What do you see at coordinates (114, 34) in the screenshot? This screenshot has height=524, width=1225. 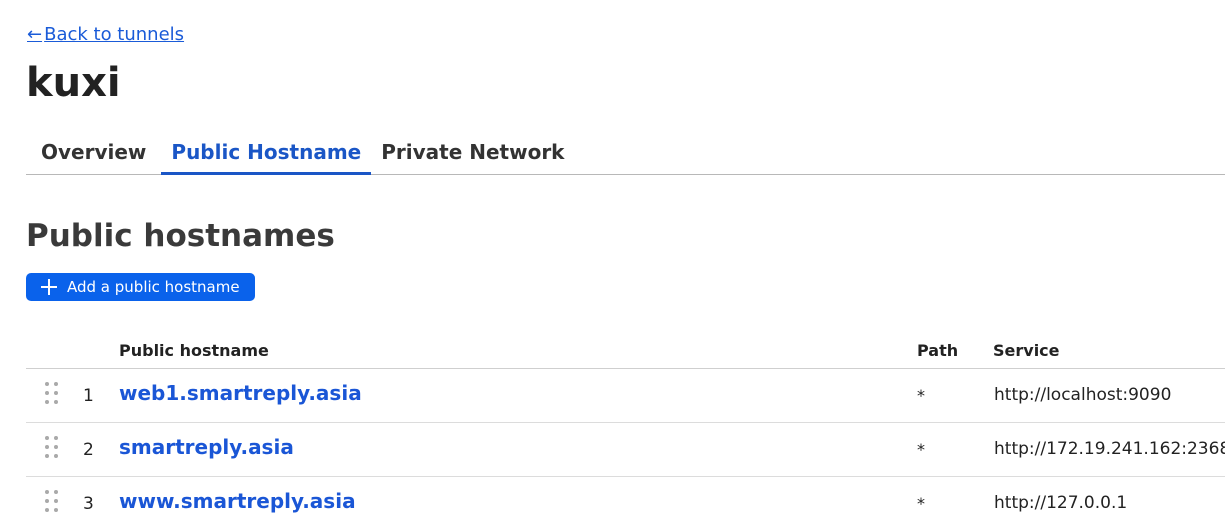 I see `back-link-label: Back to tunnels` at bounding box center [114, 34].